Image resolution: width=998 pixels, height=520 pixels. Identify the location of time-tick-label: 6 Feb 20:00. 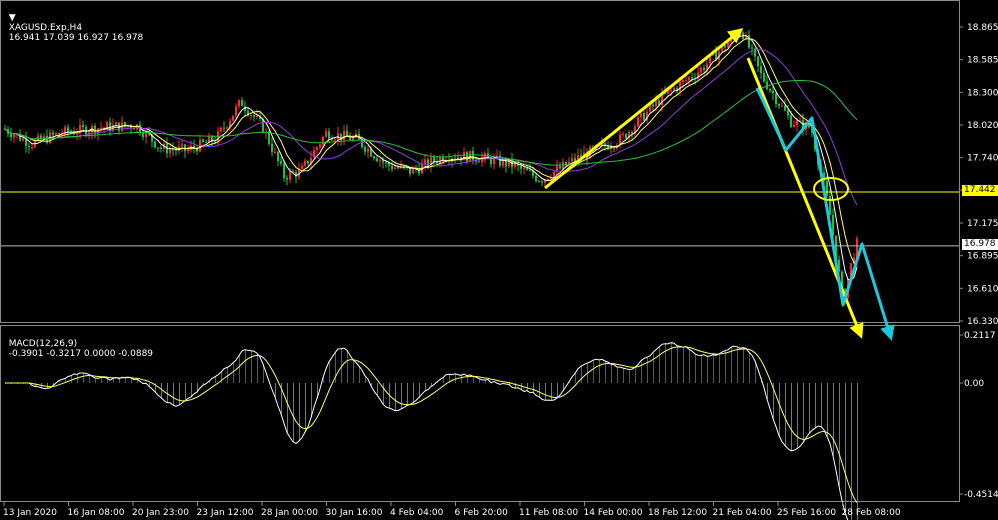
(482, 513).